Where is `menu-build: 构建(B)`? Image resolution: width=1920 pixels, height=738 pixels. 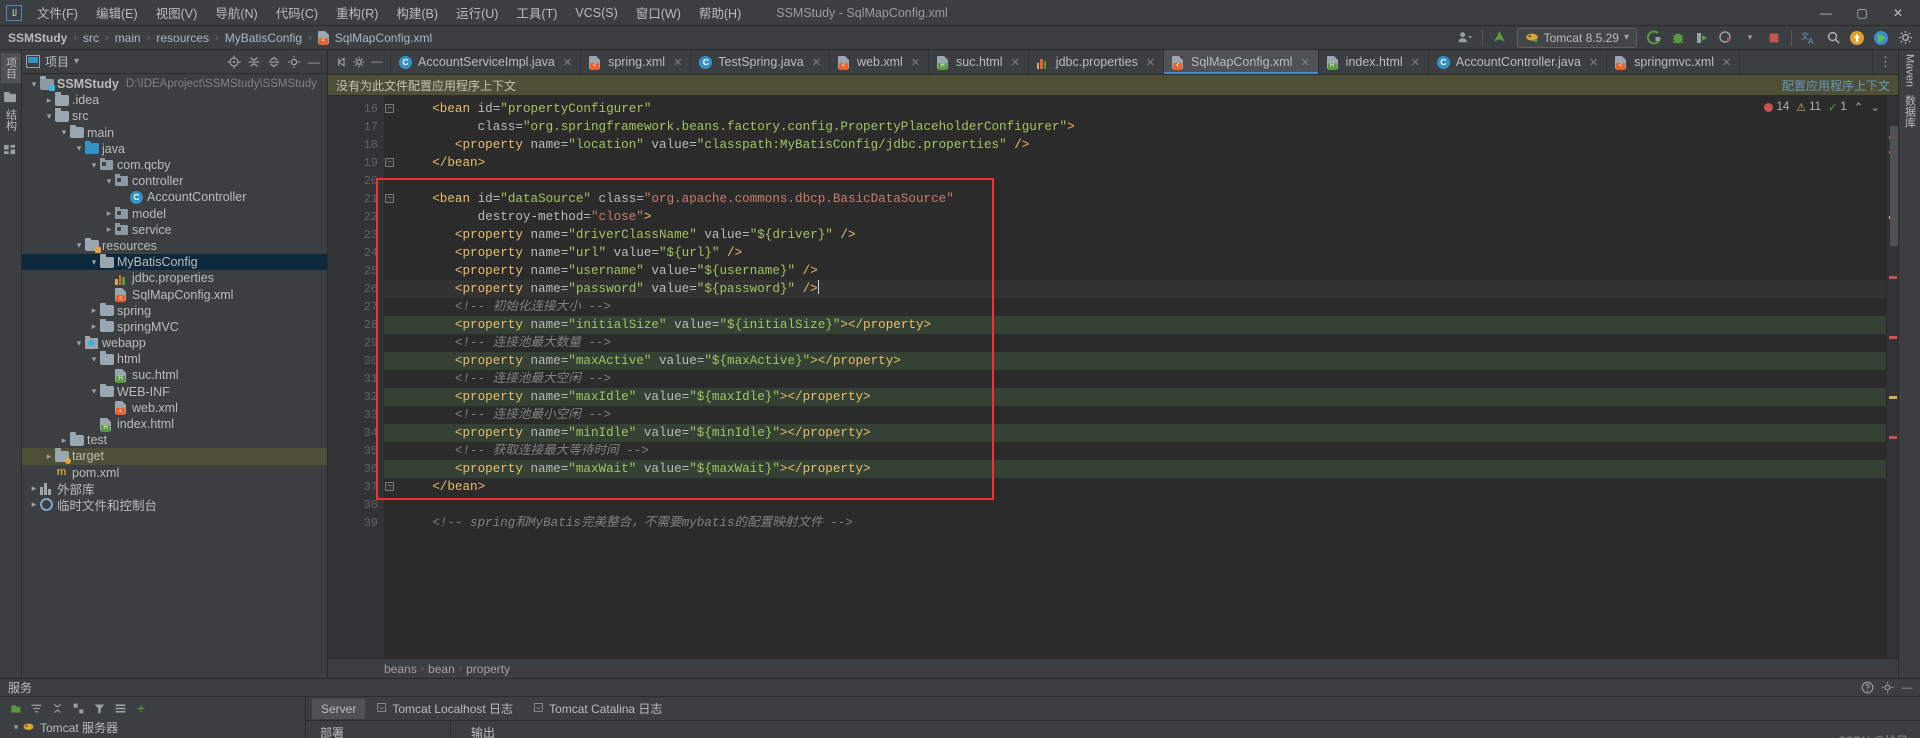 menu-build: 构建(B) is located at coordinates (417, 12).